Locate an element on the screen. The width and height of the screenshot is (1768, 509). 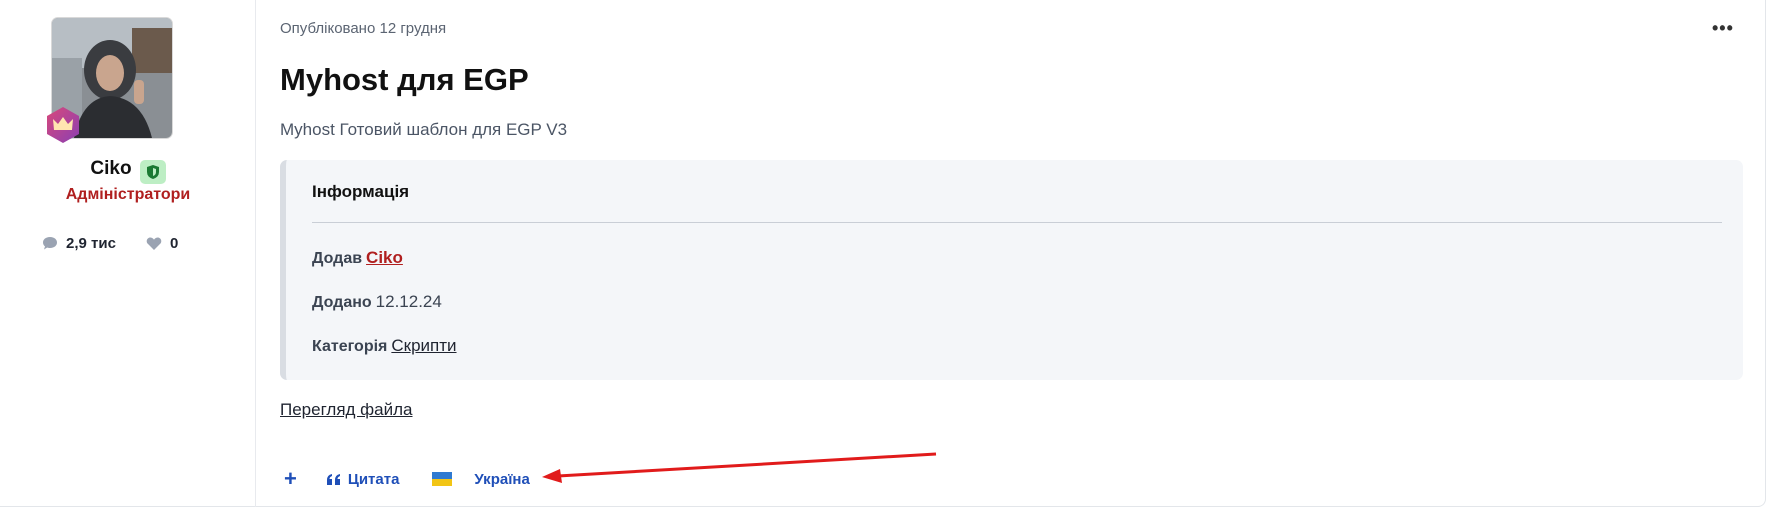
add-reaction-button: + is located at coordinates (290, 479).